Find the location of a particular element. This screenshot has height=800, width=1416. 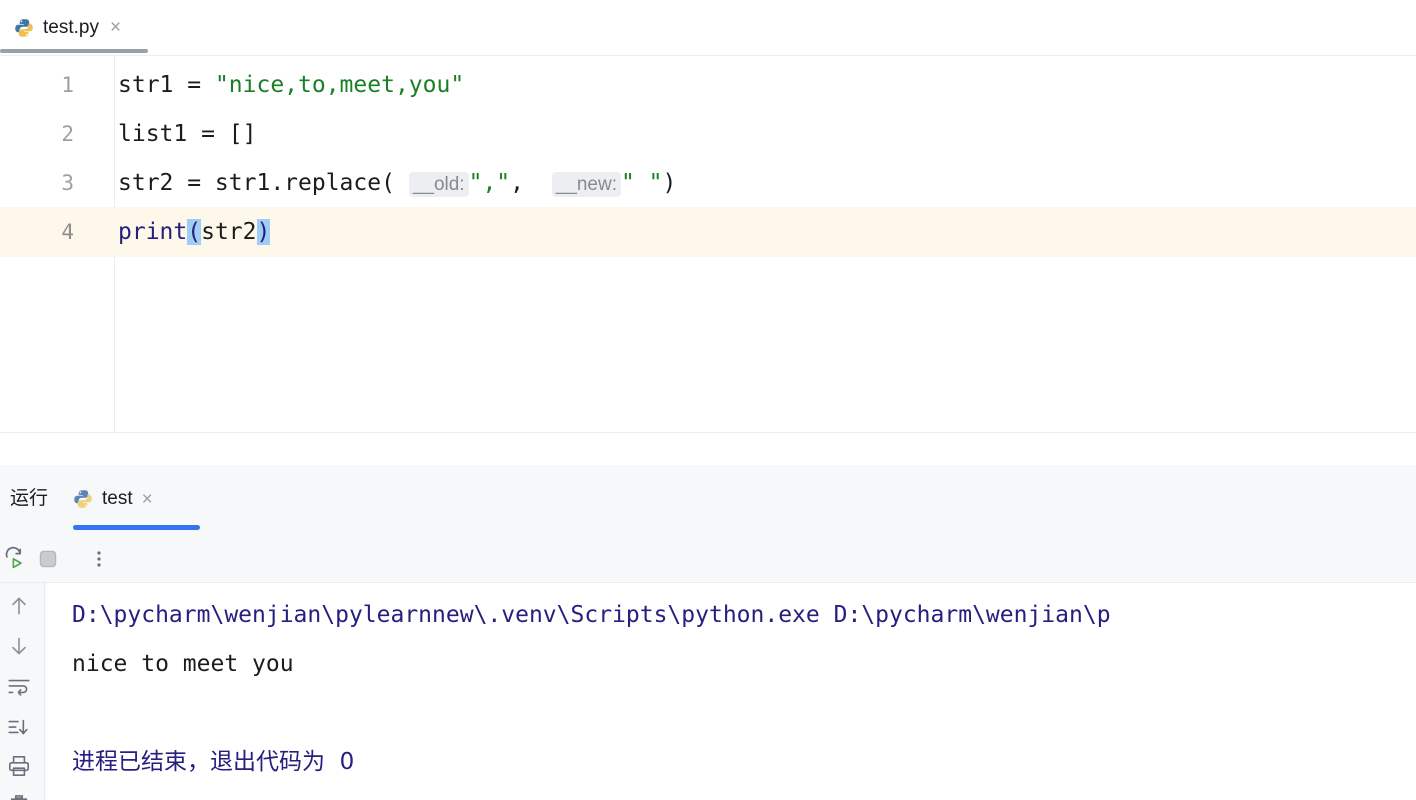

line-number-2: 2 is located at coordinates (67, 134).